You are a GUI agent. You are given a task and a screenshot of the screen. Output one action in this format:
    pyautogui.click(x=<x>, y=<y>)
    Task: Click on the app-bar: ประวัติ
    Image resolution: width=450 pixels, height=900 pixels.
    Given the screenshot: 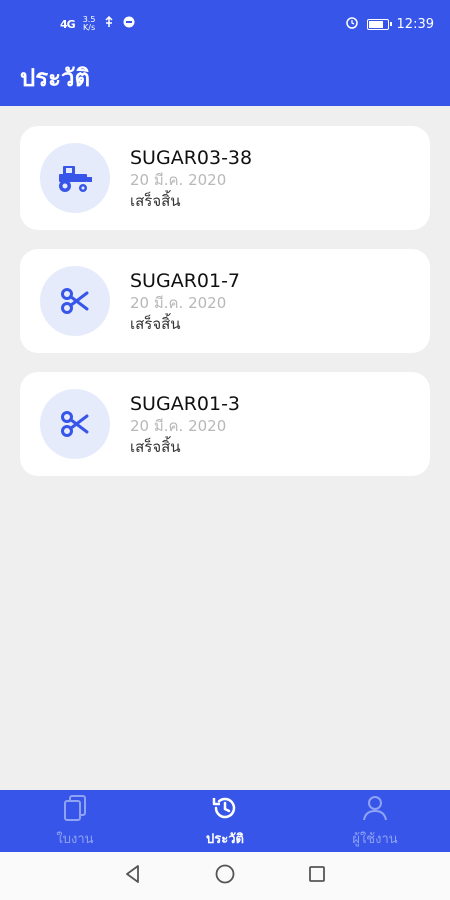 What is the action you would take?
    pyautogui.click(x=225, y=77)
    